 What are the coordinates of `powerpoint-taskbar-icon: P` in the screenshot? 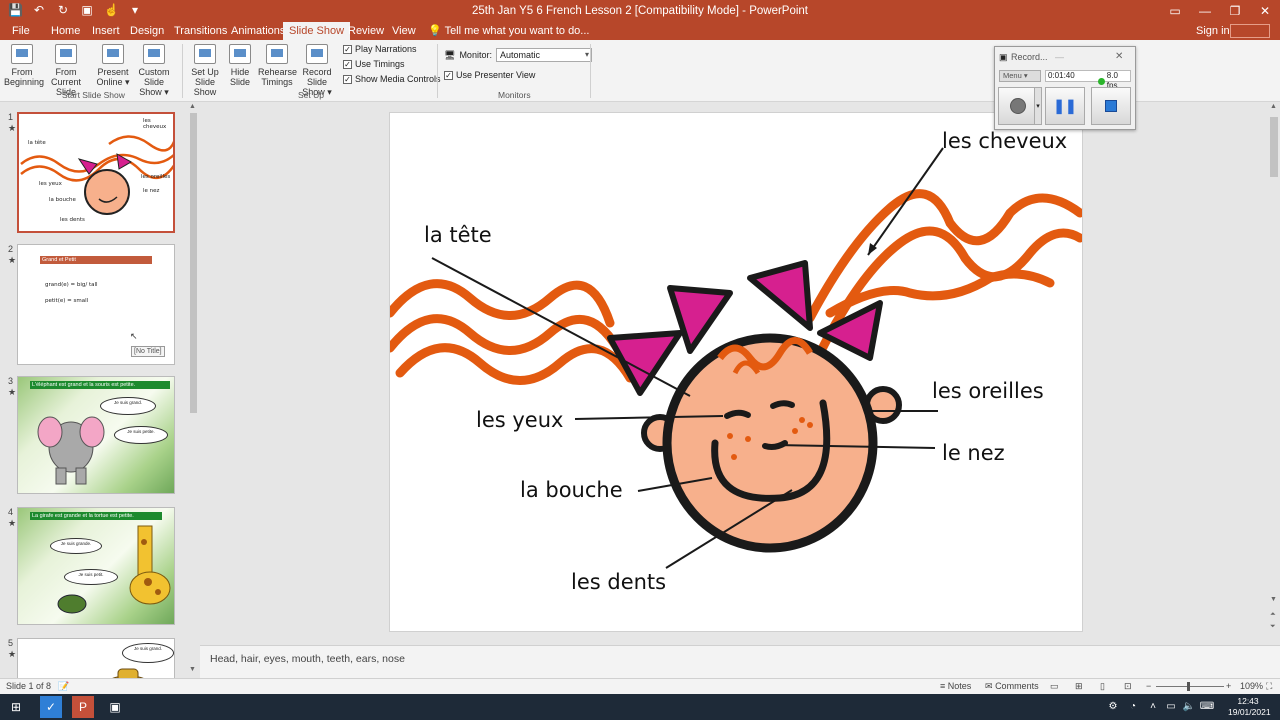 It's located at (83, 707).